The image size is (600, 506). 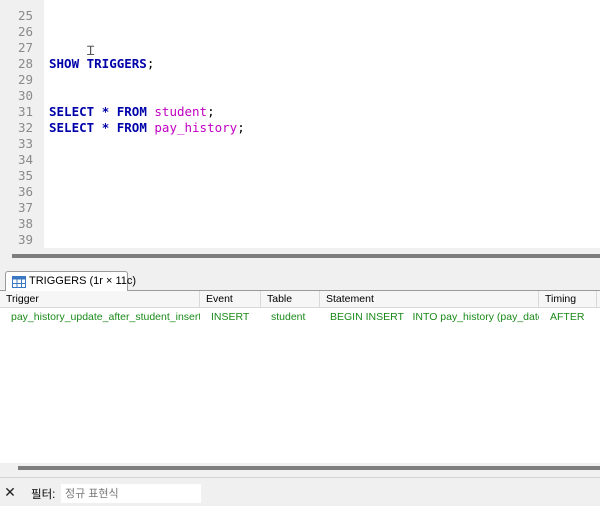 I want to click on code-line: 35, so click(x=300, y=176).